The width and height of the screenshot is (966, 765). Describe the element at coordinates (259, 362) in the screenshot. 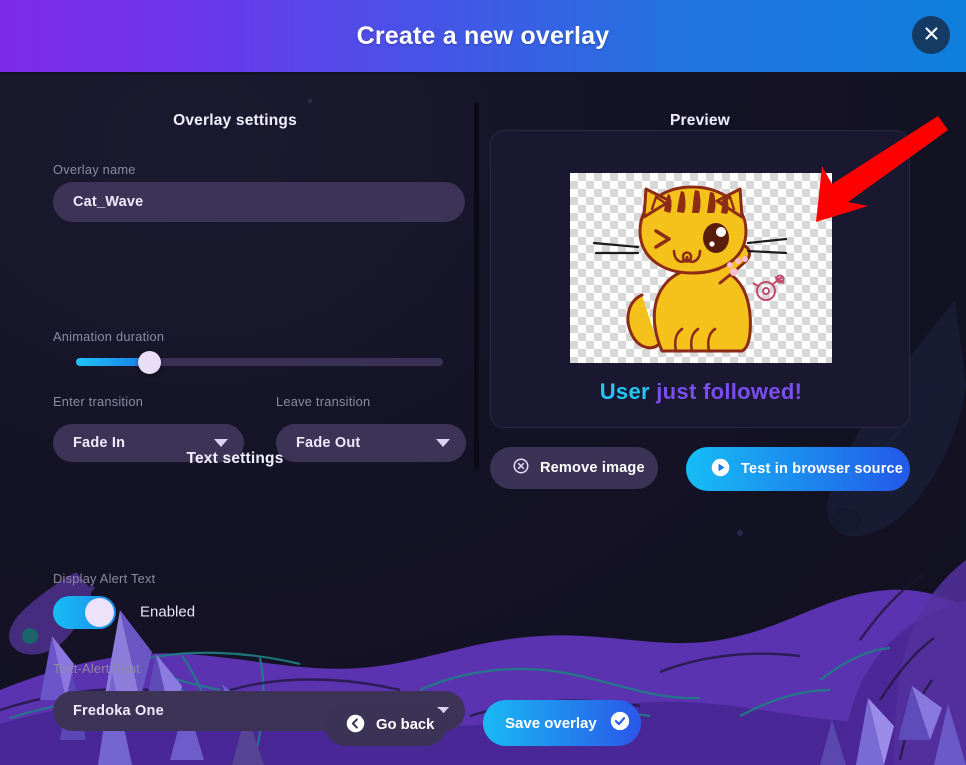

I see `animation-duration-slider` at that location.